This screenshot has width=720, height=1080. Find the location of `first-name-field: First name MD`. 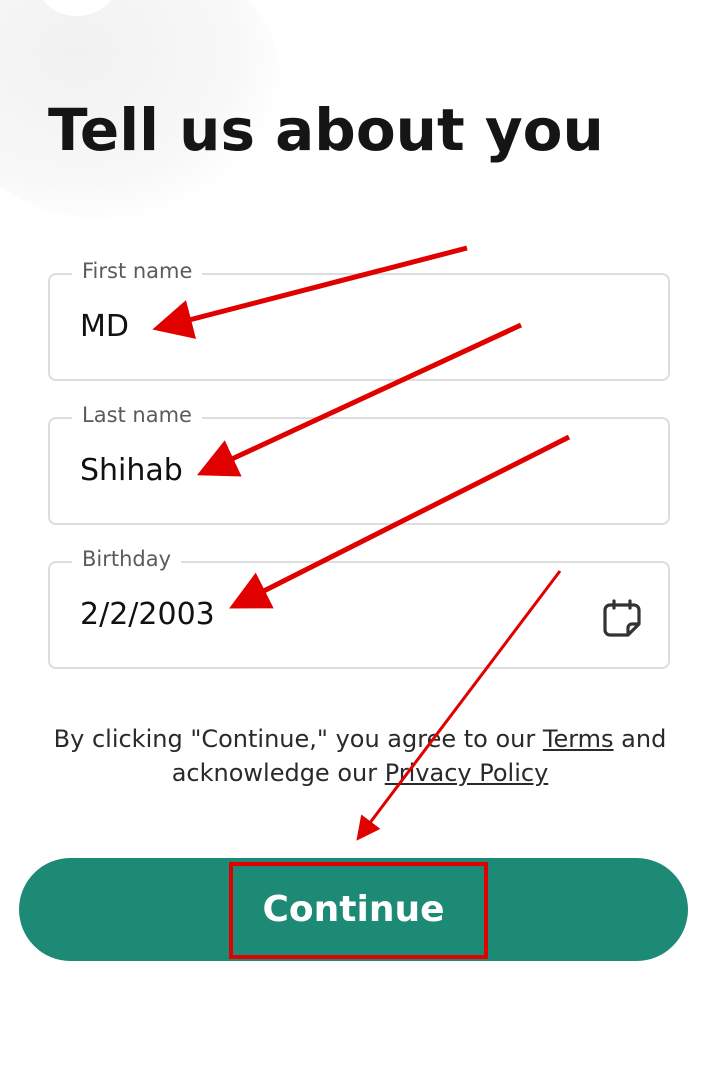

first-name-field: First name MD is located at coordinates (359, 320).